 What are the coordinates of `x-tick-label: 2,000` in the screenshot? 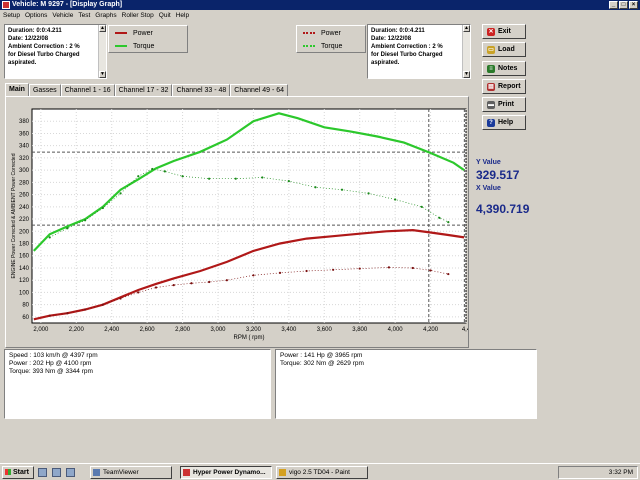 It's located at (41, 330).